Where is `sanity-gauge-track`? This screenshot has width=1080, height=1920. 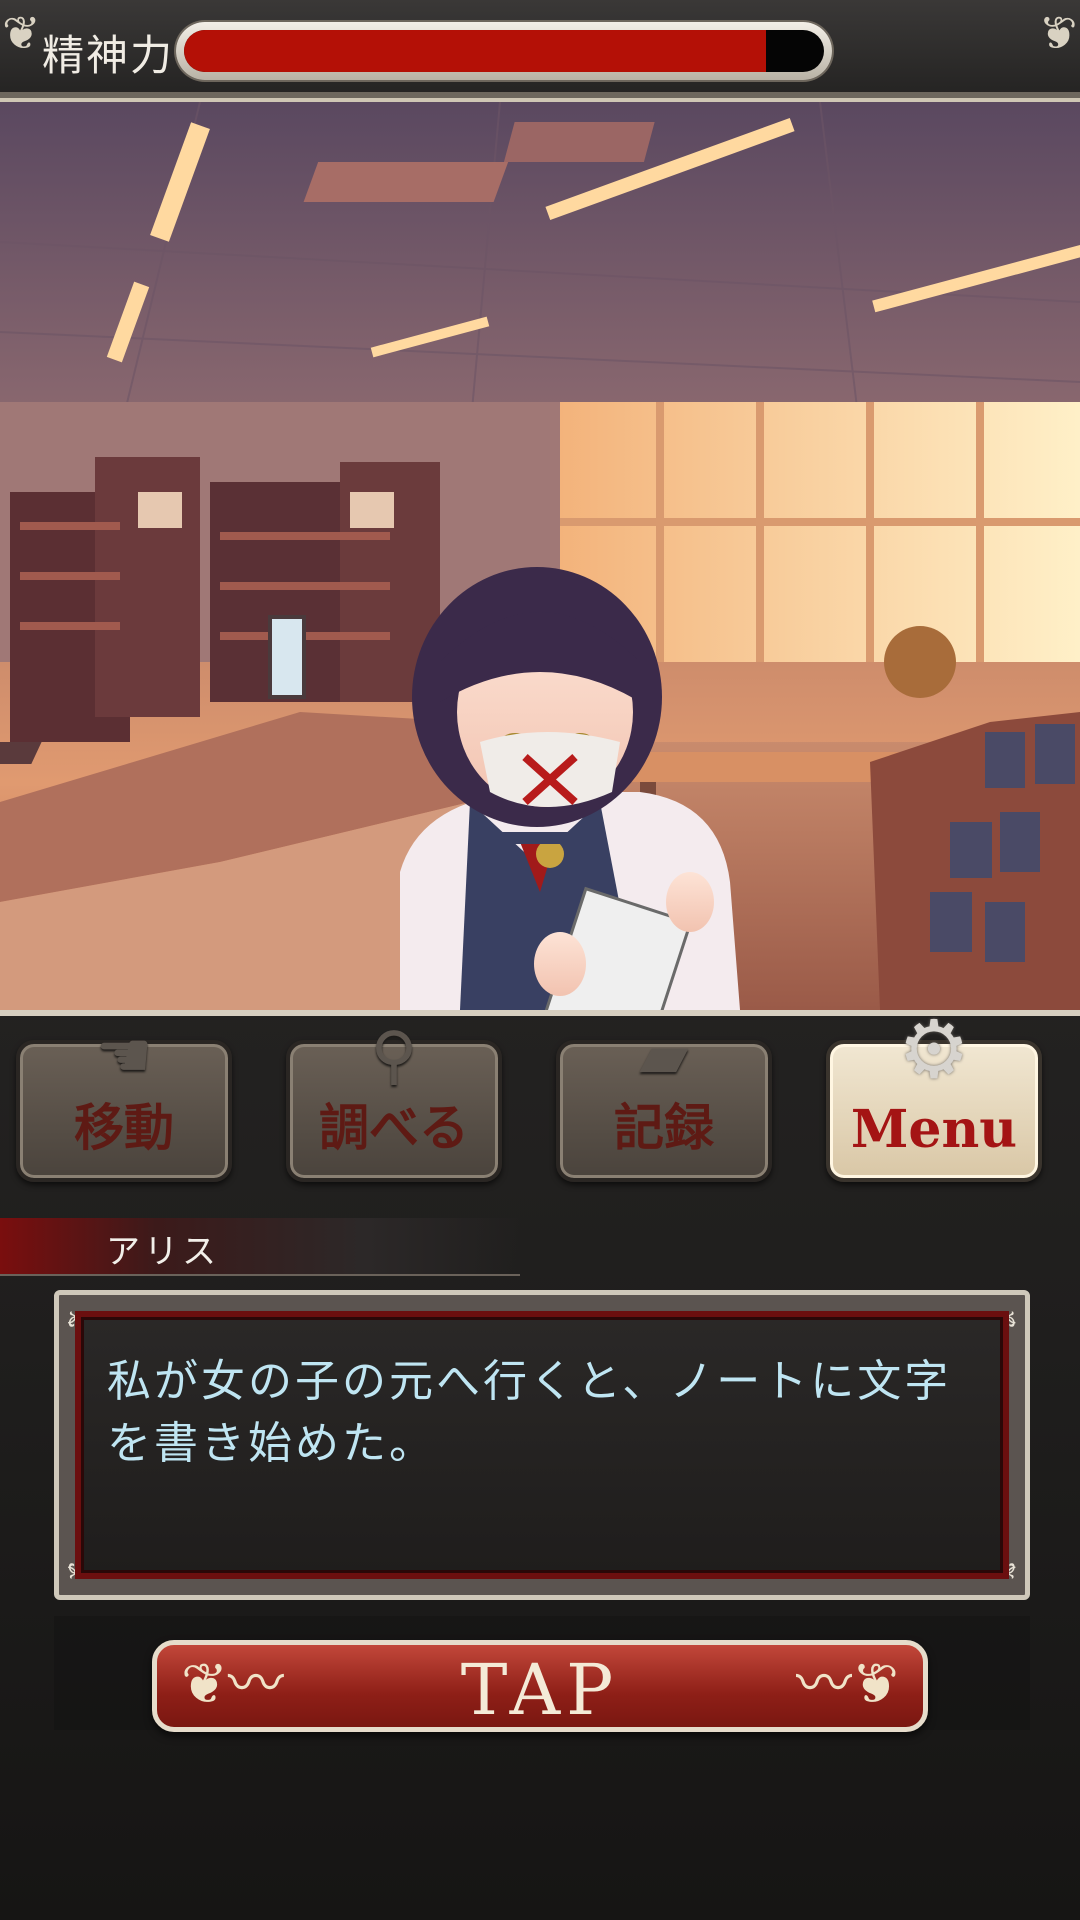
sanity-gauge-track is located at coordinates (504, 51).